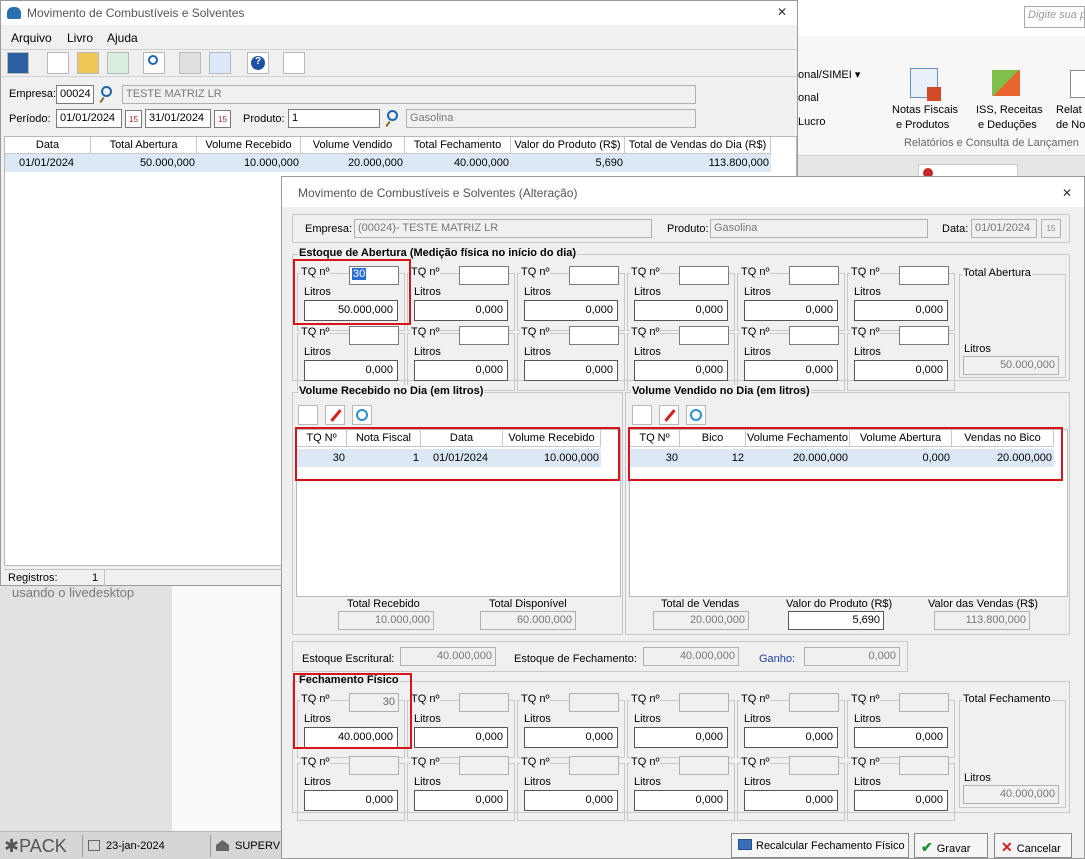 The image size is (1085, 859). Describe the element at coordinates (190, 63) in the screenshot. I see `print-icon` at that location.